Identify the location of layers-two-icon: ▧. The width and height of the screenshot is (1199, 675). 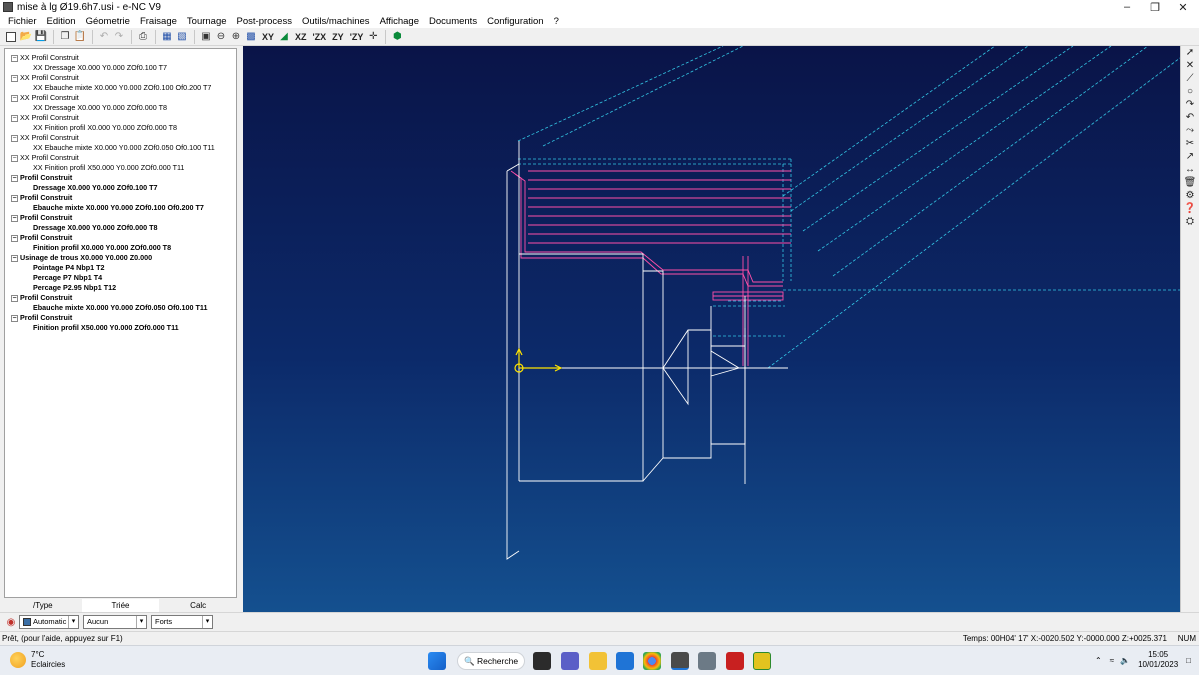
(182, 37).